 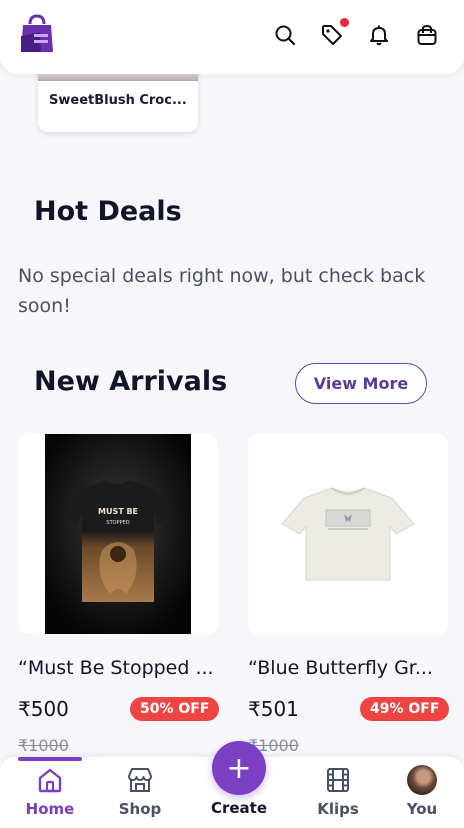 What do you see at coordinates (108, 211) in the screenshot?
I see `hot-deals-heading: Hot Deals` at bounding box center [108, 211].